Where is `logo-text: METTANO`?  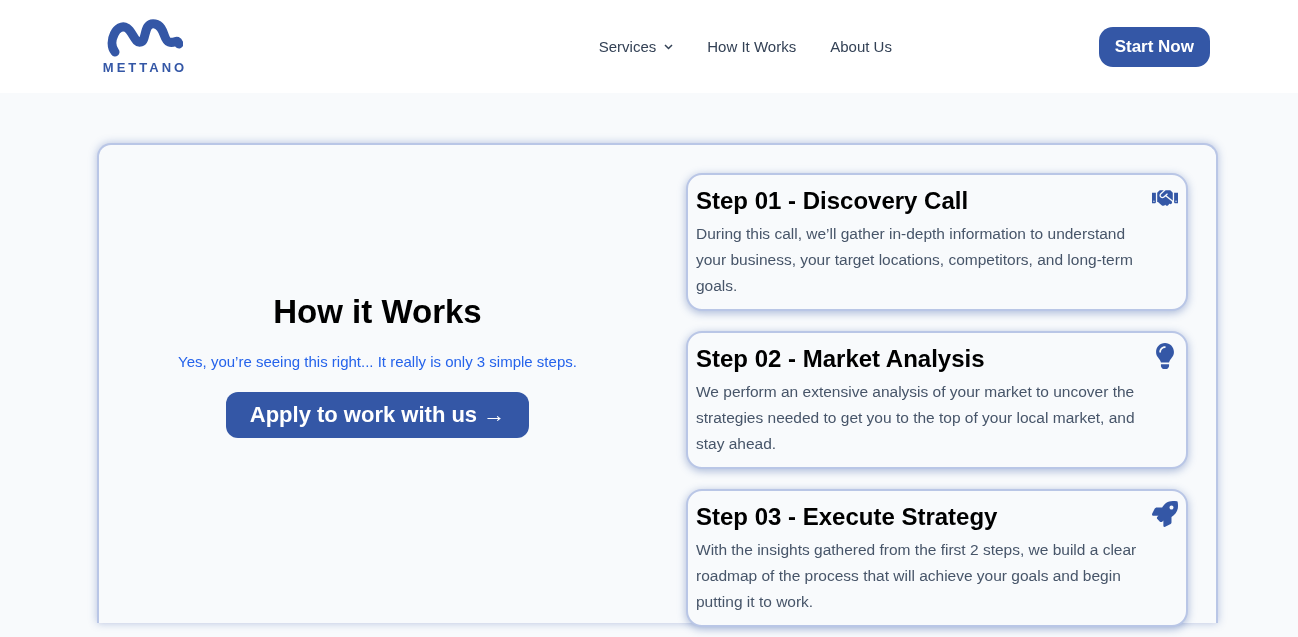
logo-text: METTANO is located at coordinates (145, 67).